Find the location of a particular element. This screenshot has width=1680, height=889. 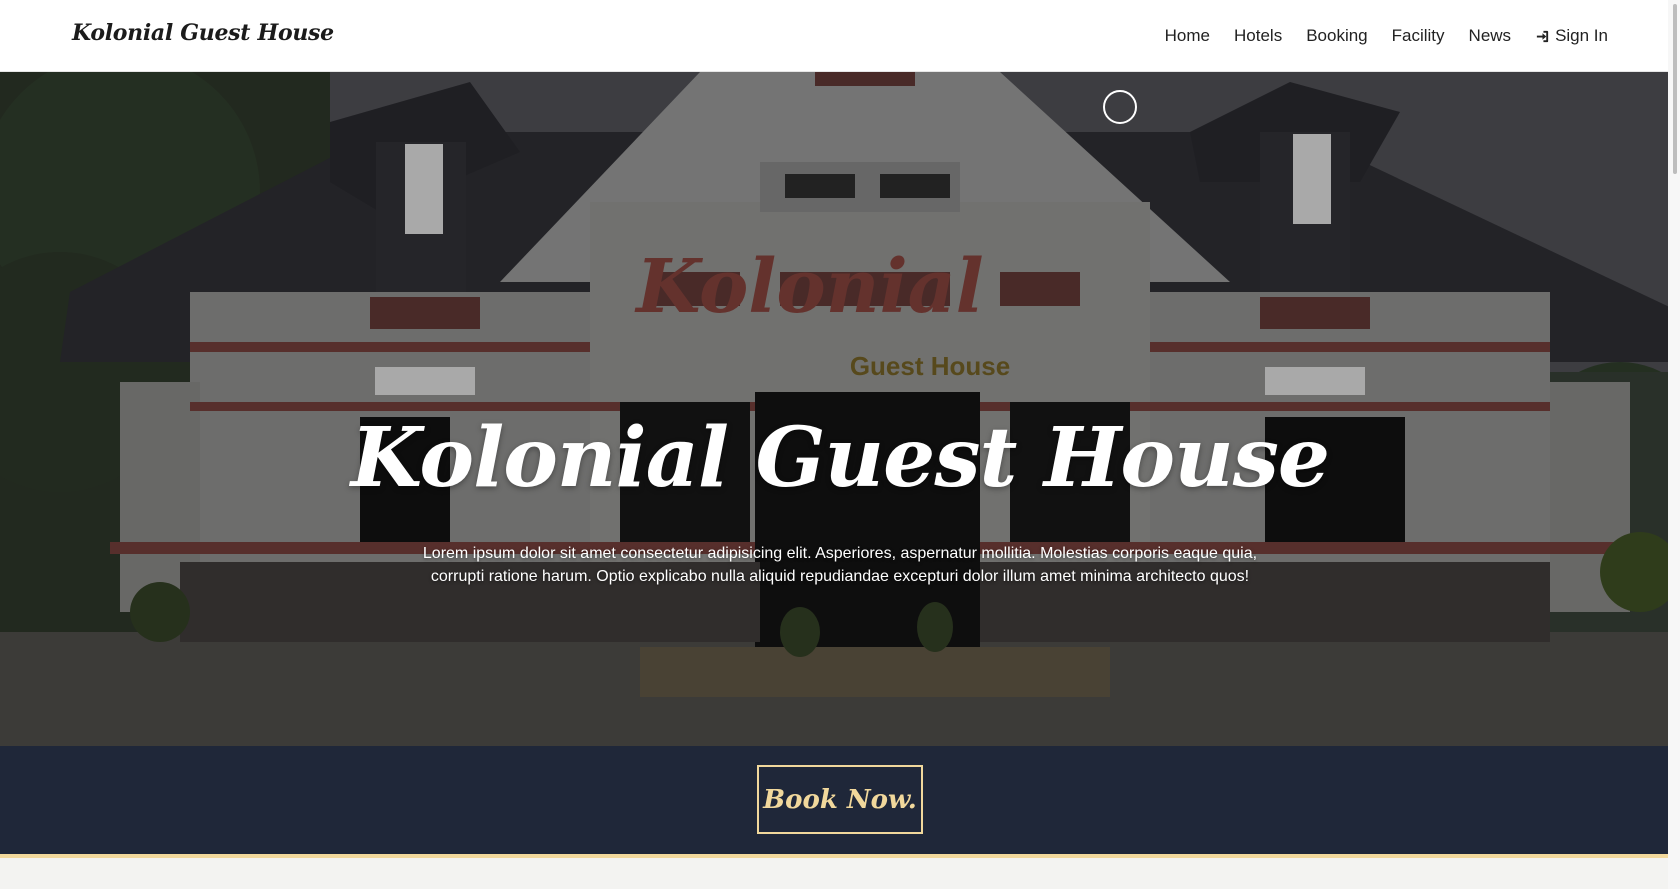

nav-booking: Booking is located at coordinates (1336, 36).